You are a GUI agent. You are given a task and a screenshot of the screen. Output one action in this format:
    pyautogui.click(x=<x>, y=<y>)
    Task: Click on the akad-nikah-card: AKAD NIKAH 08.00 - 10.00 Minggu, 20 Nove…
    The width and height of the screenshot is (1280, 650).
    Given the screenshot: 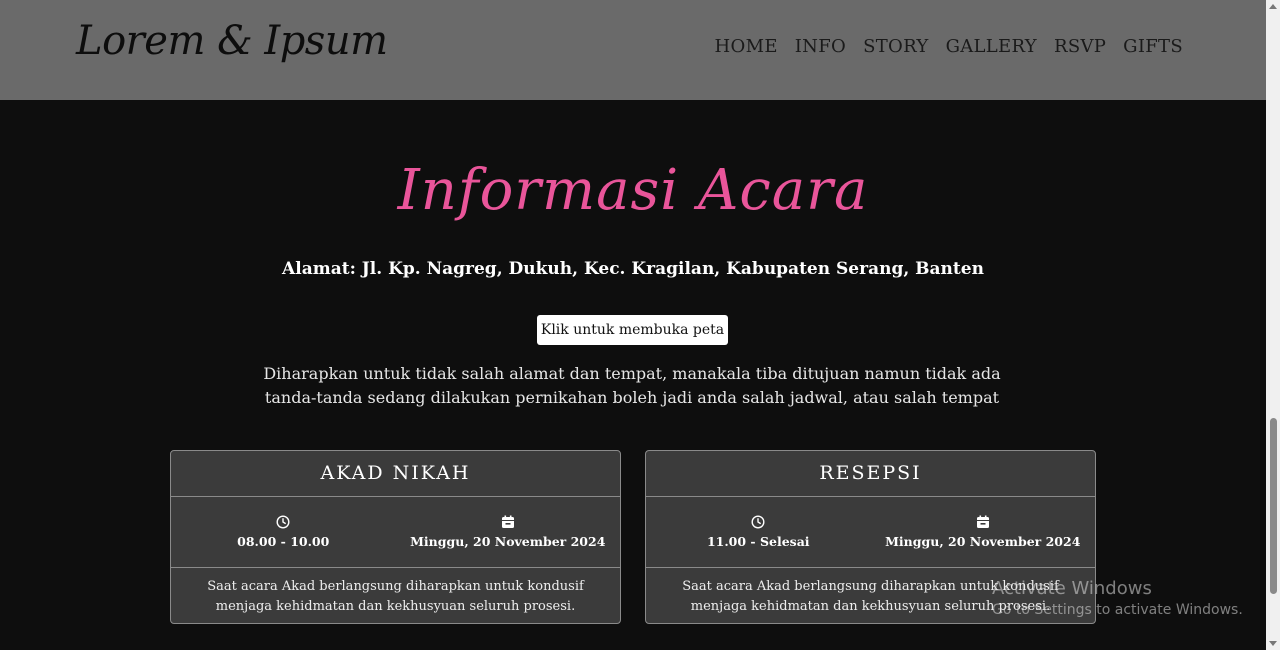 What is the action you would take?
    pyautogui.click(x=395, y=537)
    